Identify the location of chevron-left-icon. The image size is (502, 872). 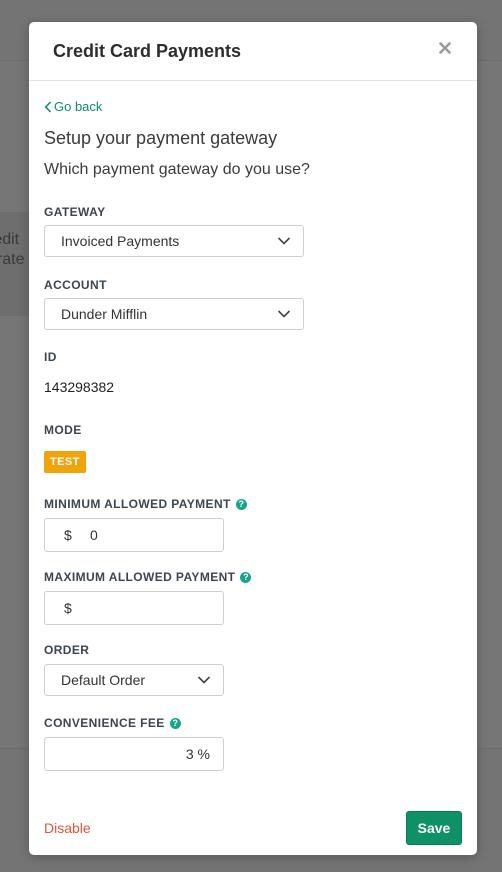
(48, 106).